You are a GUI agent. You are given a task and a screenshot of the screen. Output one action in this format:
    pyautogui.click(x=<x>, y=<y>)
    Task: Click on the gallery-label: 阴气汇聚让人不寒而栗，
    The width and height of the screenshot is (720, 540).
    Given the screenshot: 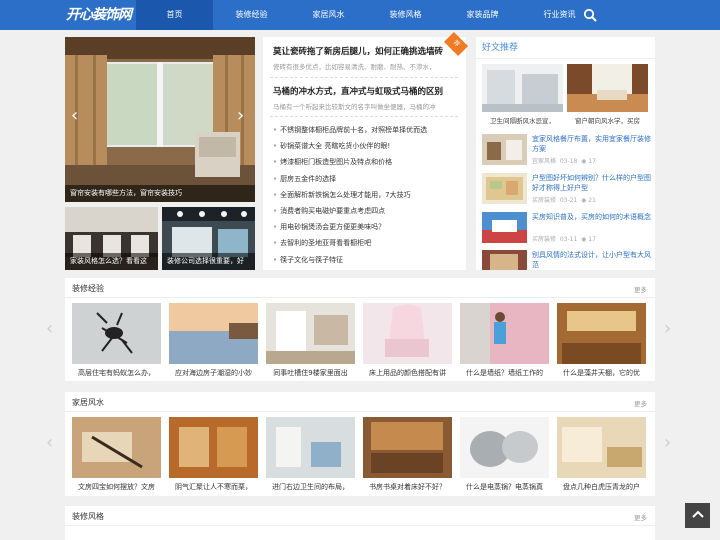 What is the action you would take?
    pyautogui.click(x=213, y=487)
    